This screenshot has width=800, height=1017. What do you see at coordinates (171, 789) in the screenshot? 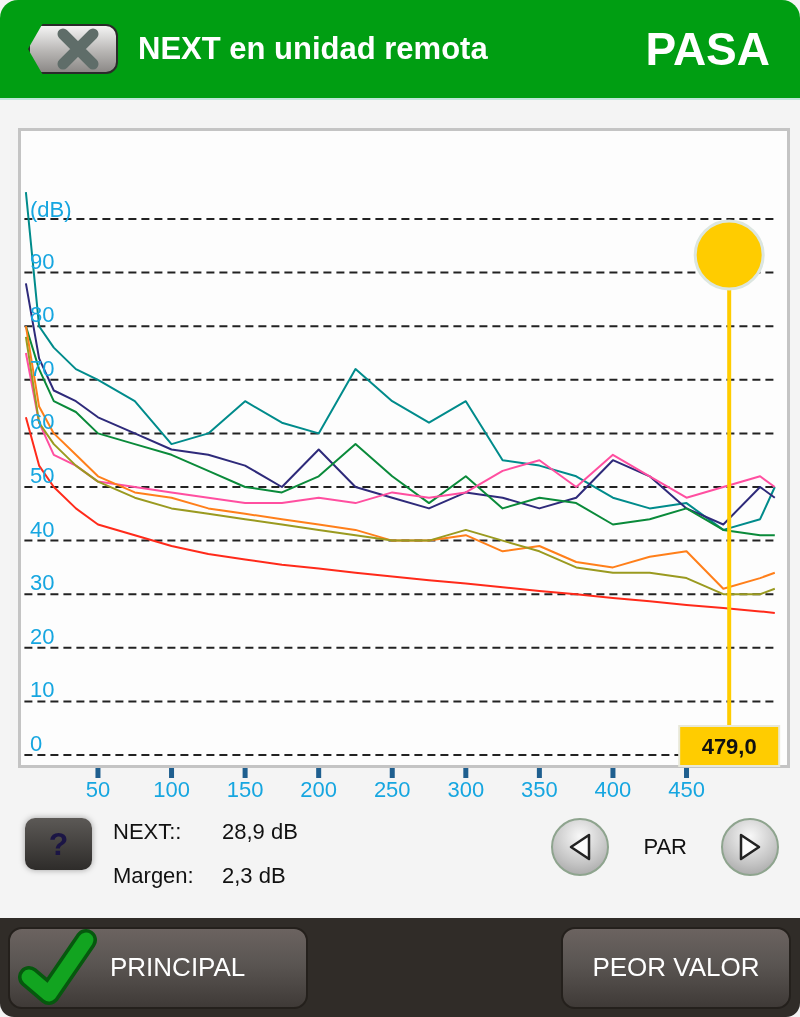
I see `x-tick-label: 100` at bounding box center [171, 789].